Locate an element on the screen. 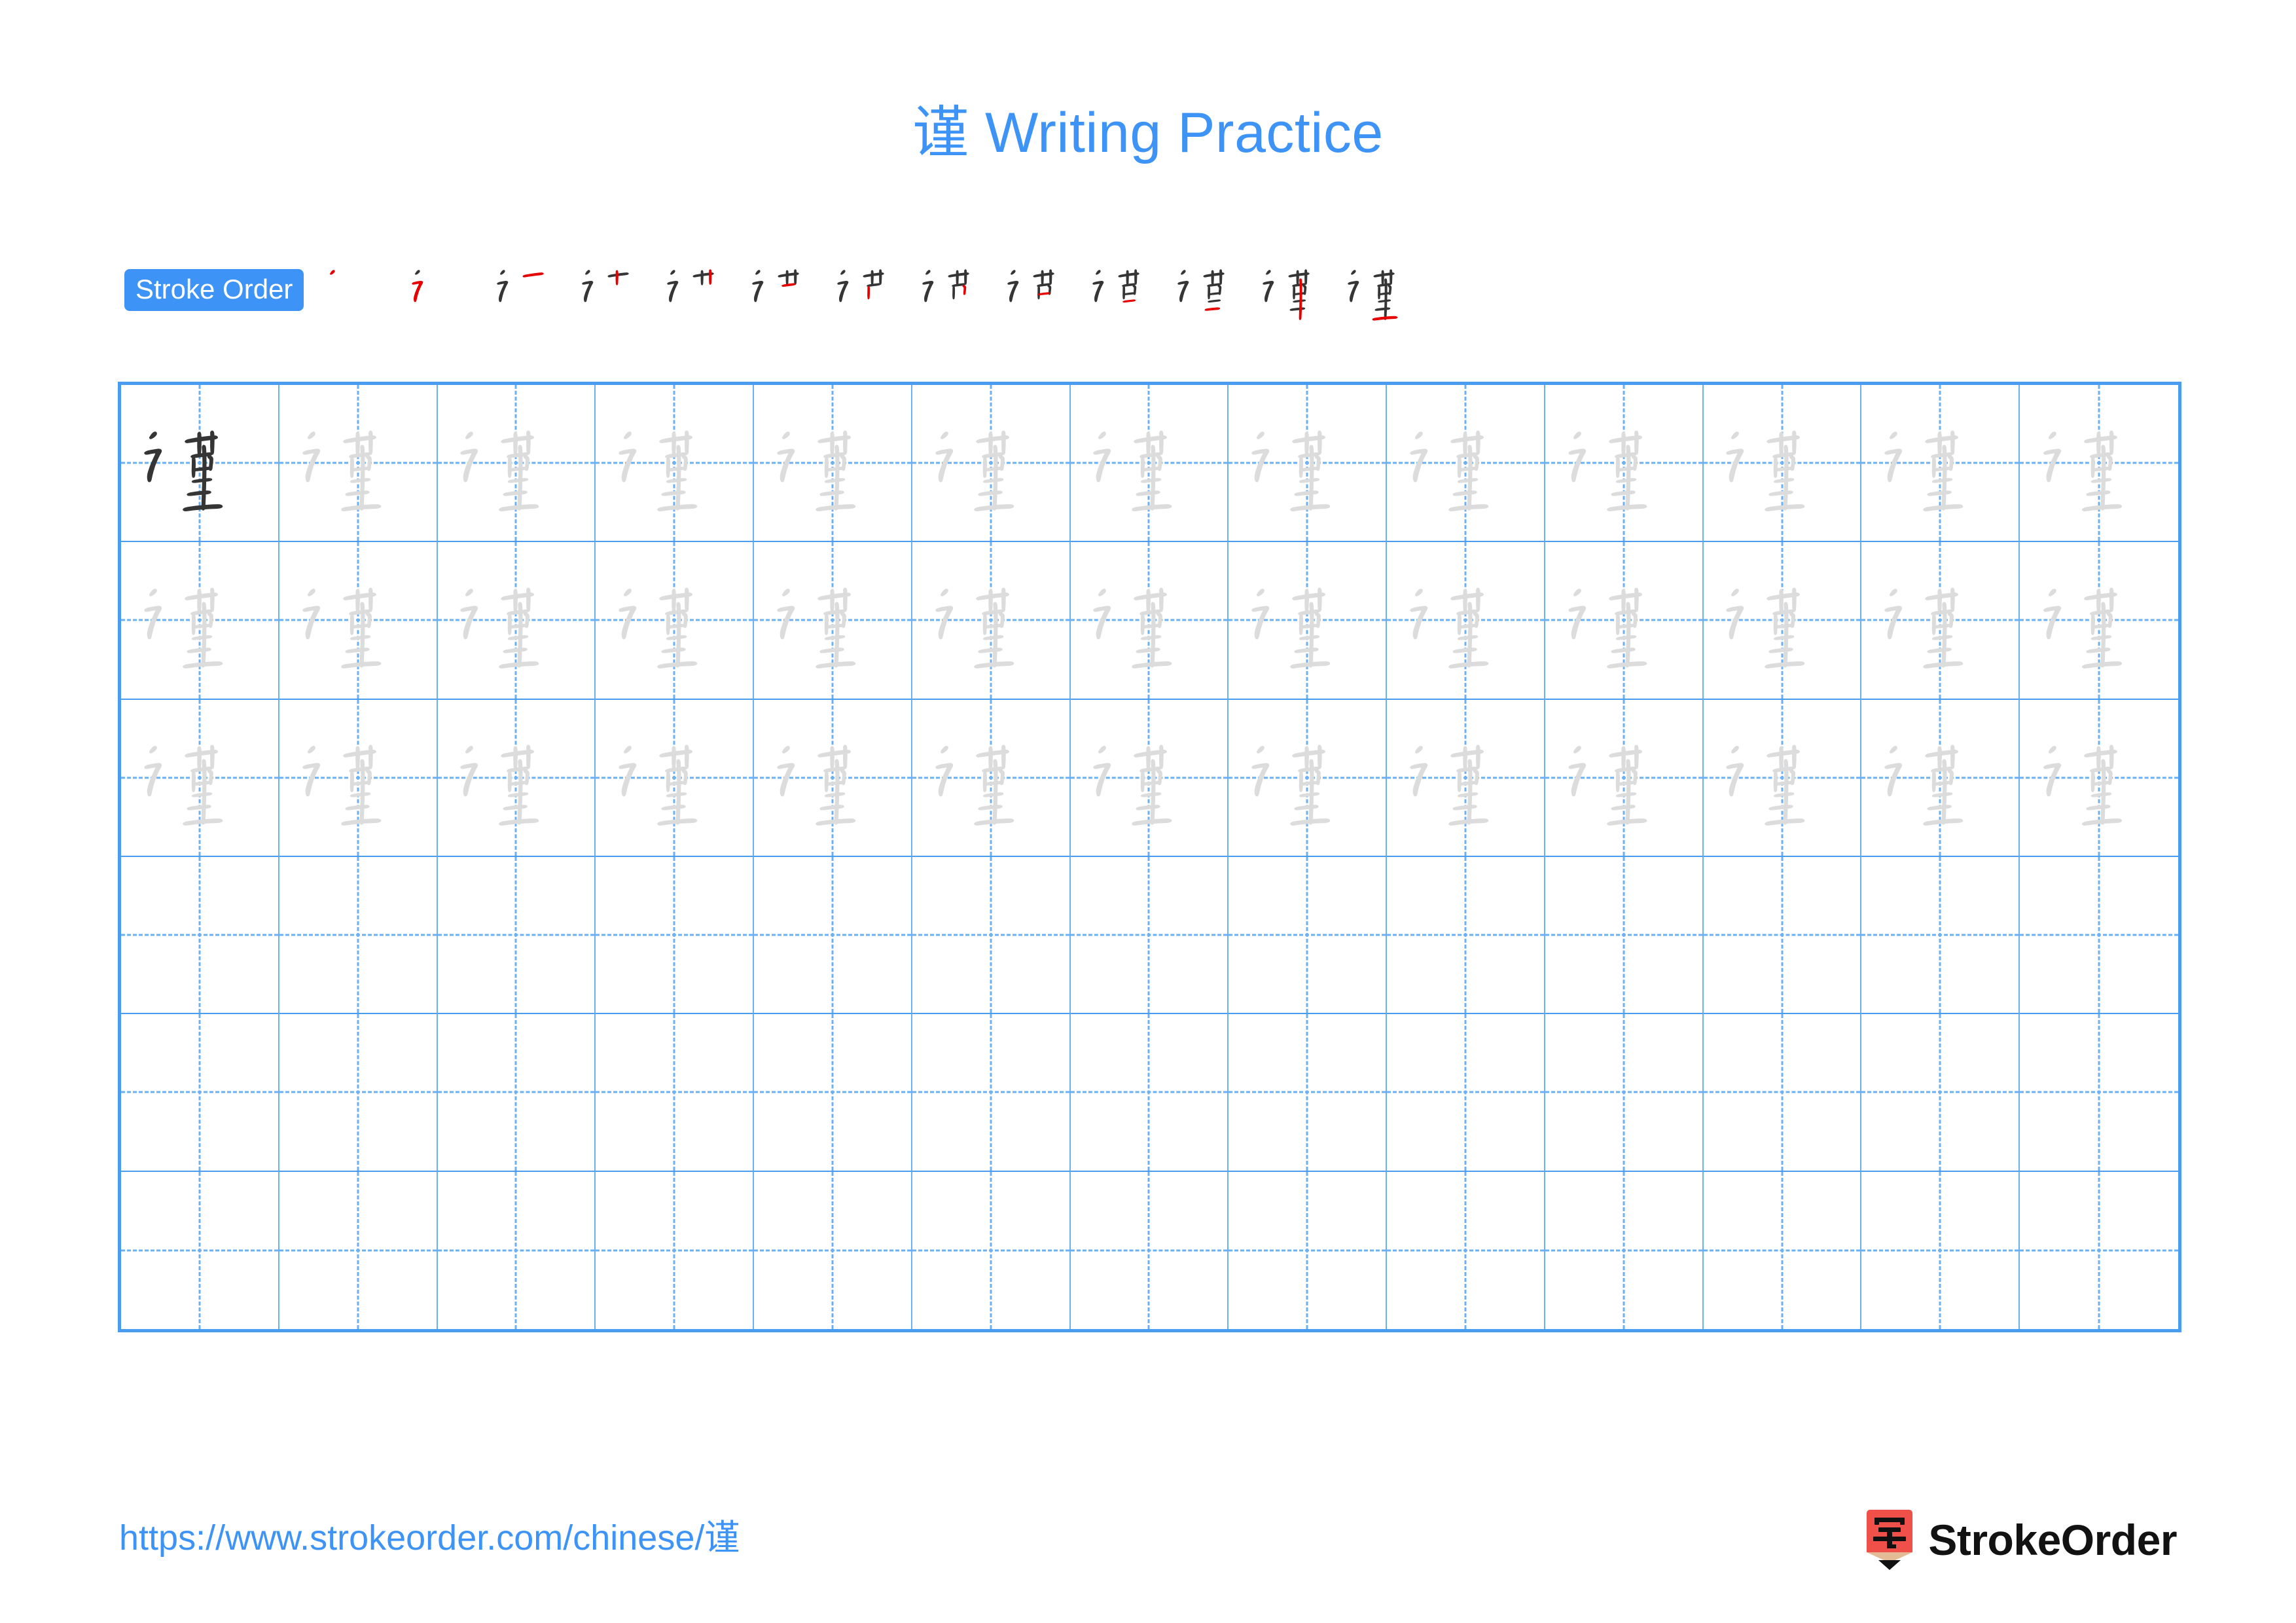 Image resolution: width=2296 pixels, height=1623 pixels. practice-cell-r2-c5 is located at coordinates (833, 621).